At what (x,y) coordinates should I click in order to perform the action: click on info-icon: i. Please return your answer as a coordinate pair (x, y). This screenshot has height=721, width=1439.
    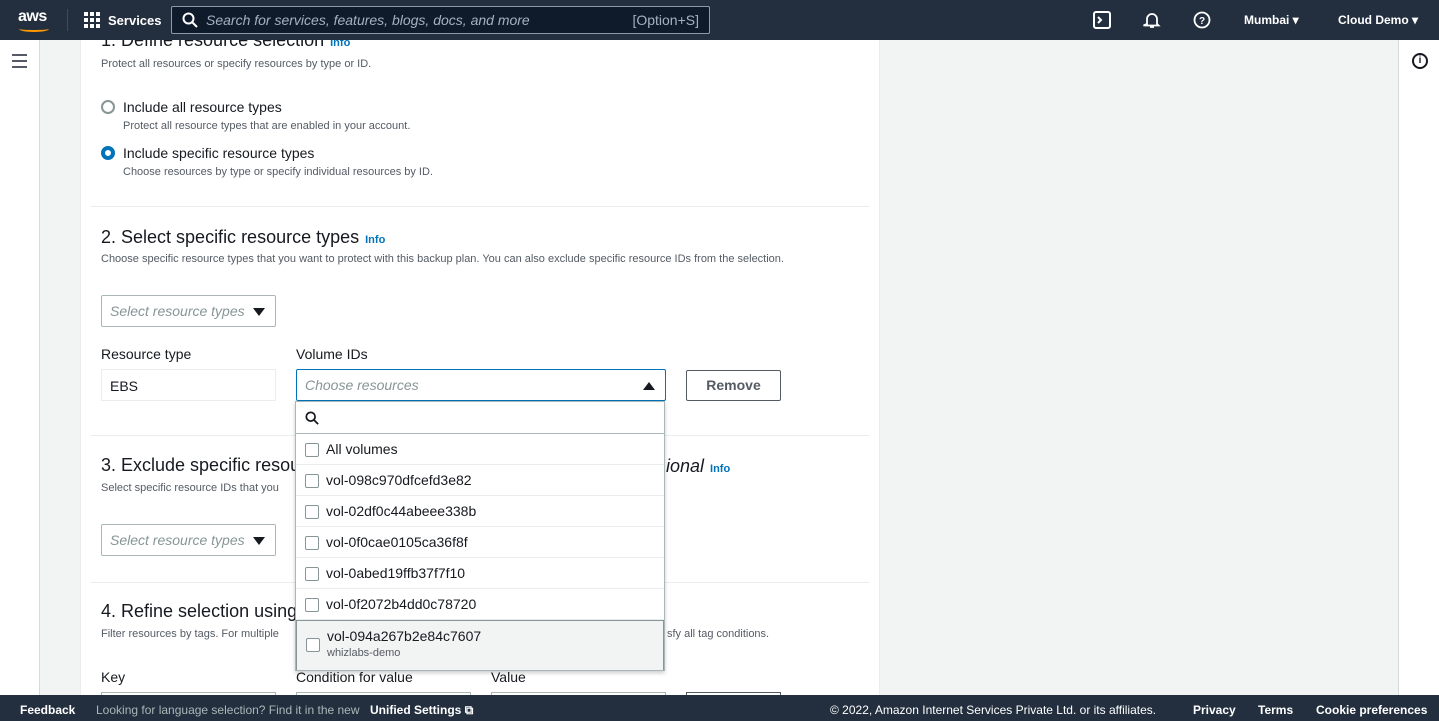
    Looking at the image, I should click on (1420, 61).